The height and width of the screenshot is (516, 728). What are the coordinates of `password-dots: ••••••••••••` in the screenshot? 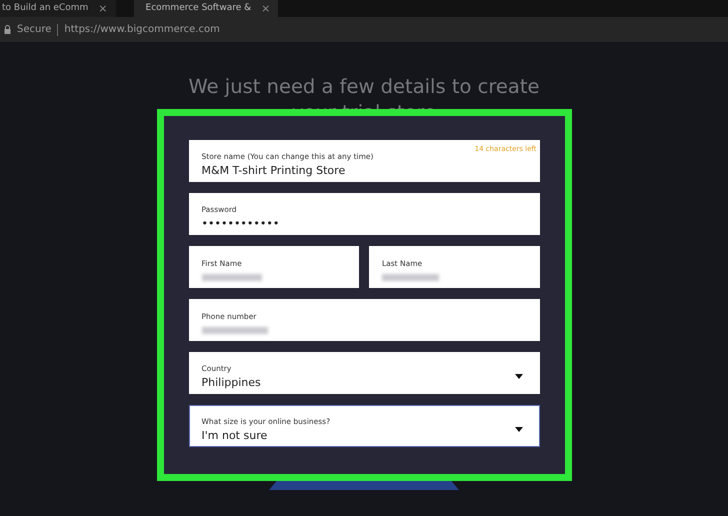 It's located at (241, 223).